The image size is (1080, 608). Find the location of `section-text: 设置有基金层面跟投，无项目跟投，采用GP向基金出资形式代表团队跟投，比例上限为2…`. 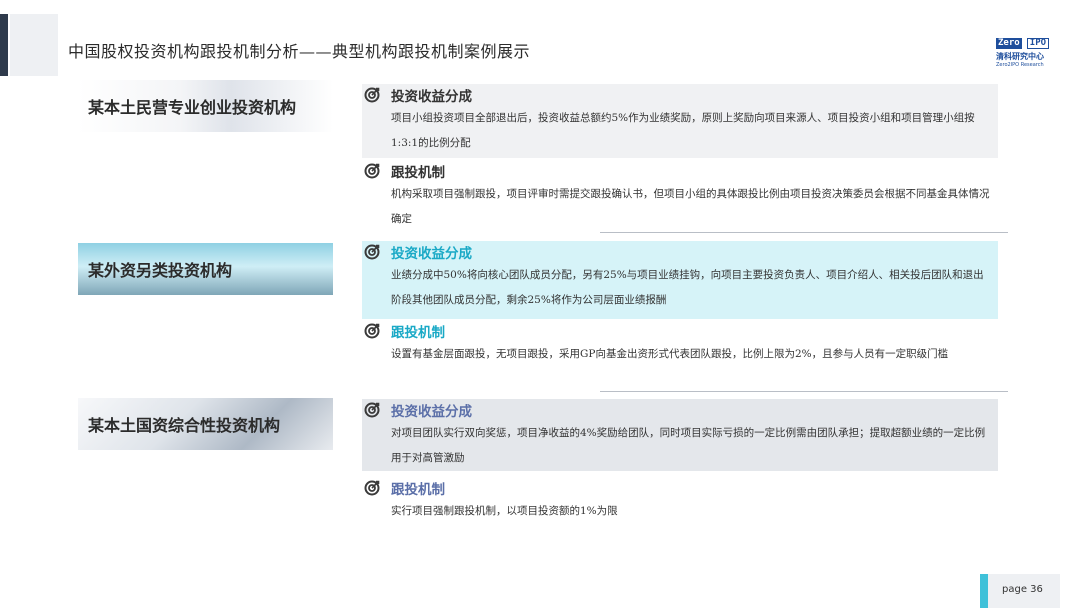

section-text: 设置有基金层面跟投，无项目跟投，采用GP向基金出资形式代表团队跟投，比例上限为2… is located at coordinates (670, 354).